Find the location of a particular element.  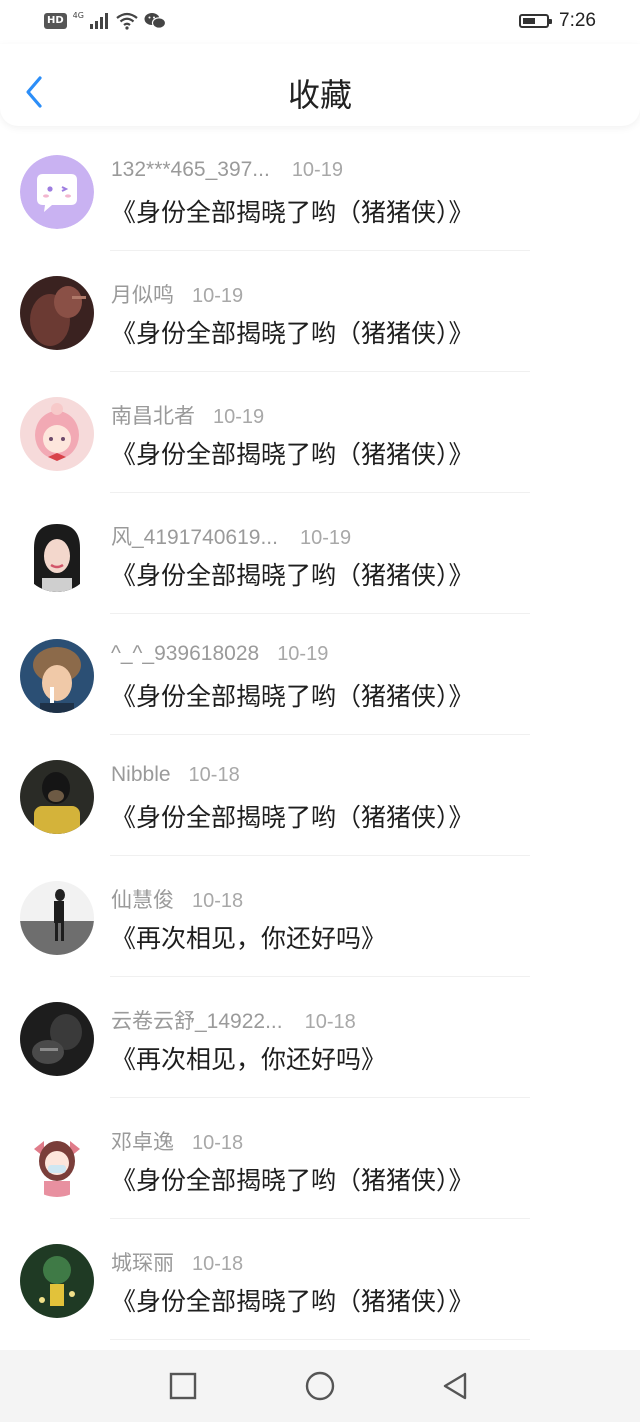

back-icon is located at coordinates (455, 1386).